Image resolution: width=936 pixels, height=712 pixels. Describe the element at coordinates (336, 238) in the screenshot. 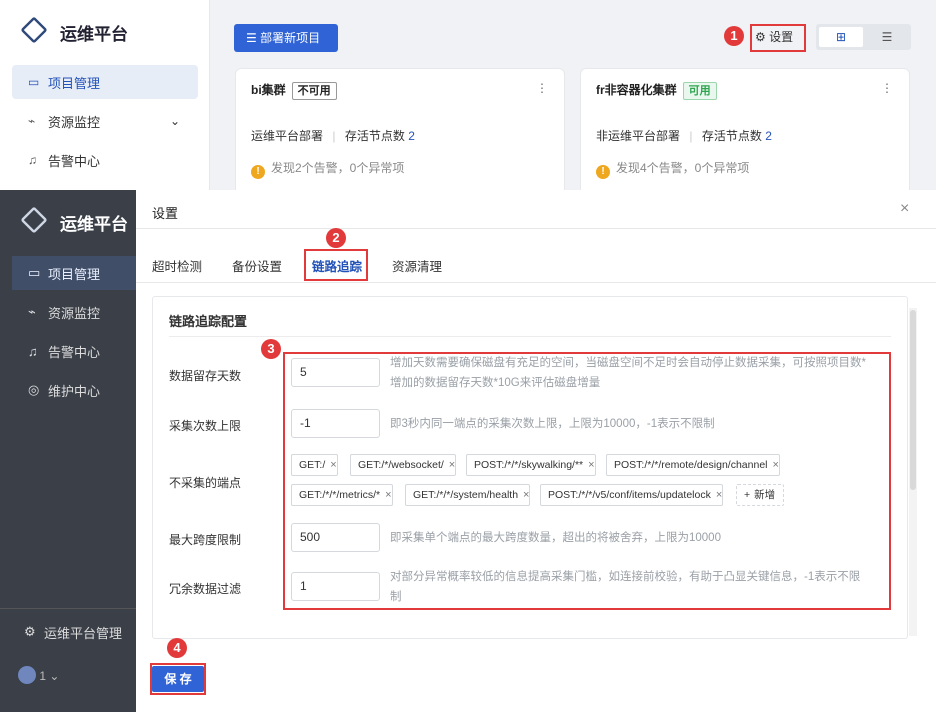

I see `step-marker-2: 2` at that location.